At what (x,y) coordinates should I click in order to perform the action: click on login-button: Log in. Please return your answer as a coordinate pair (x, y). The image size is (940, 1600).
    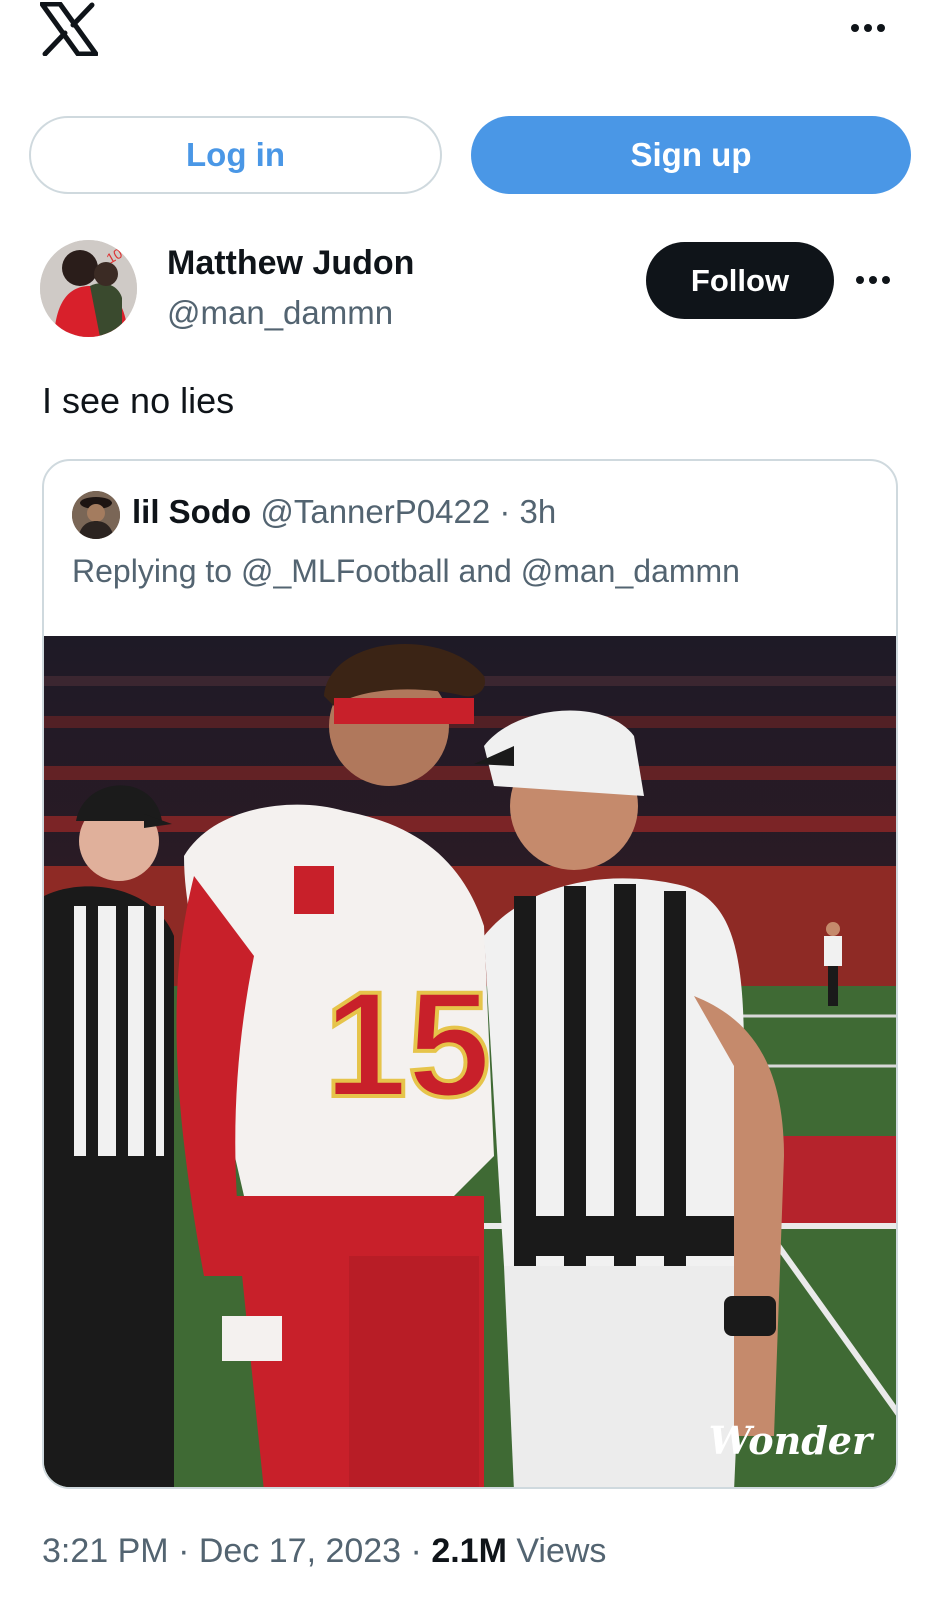
    Looking at the image, I should click on (235, 155).